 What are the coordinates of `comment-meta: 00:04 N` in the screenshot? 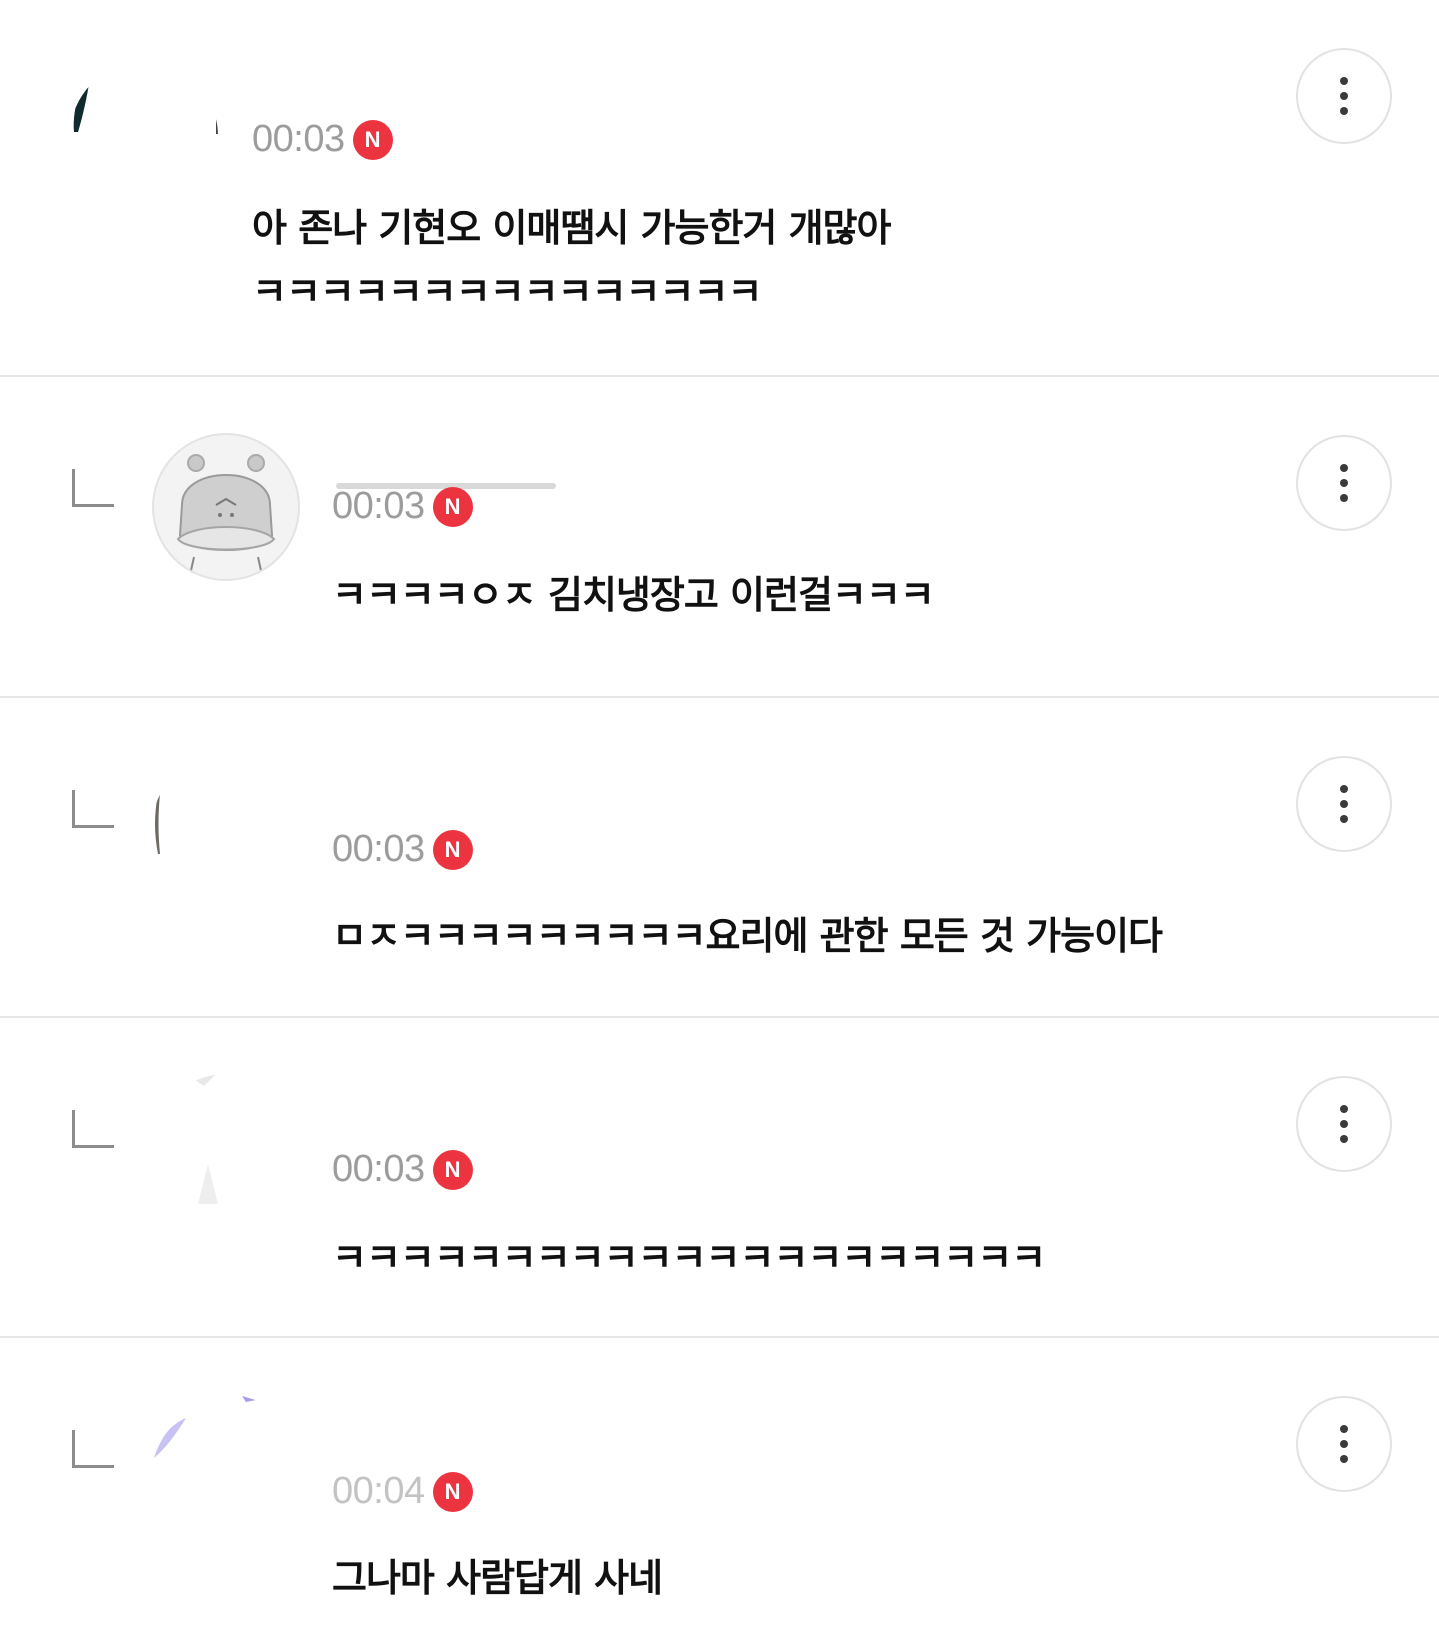 It's located at (402, 1491).